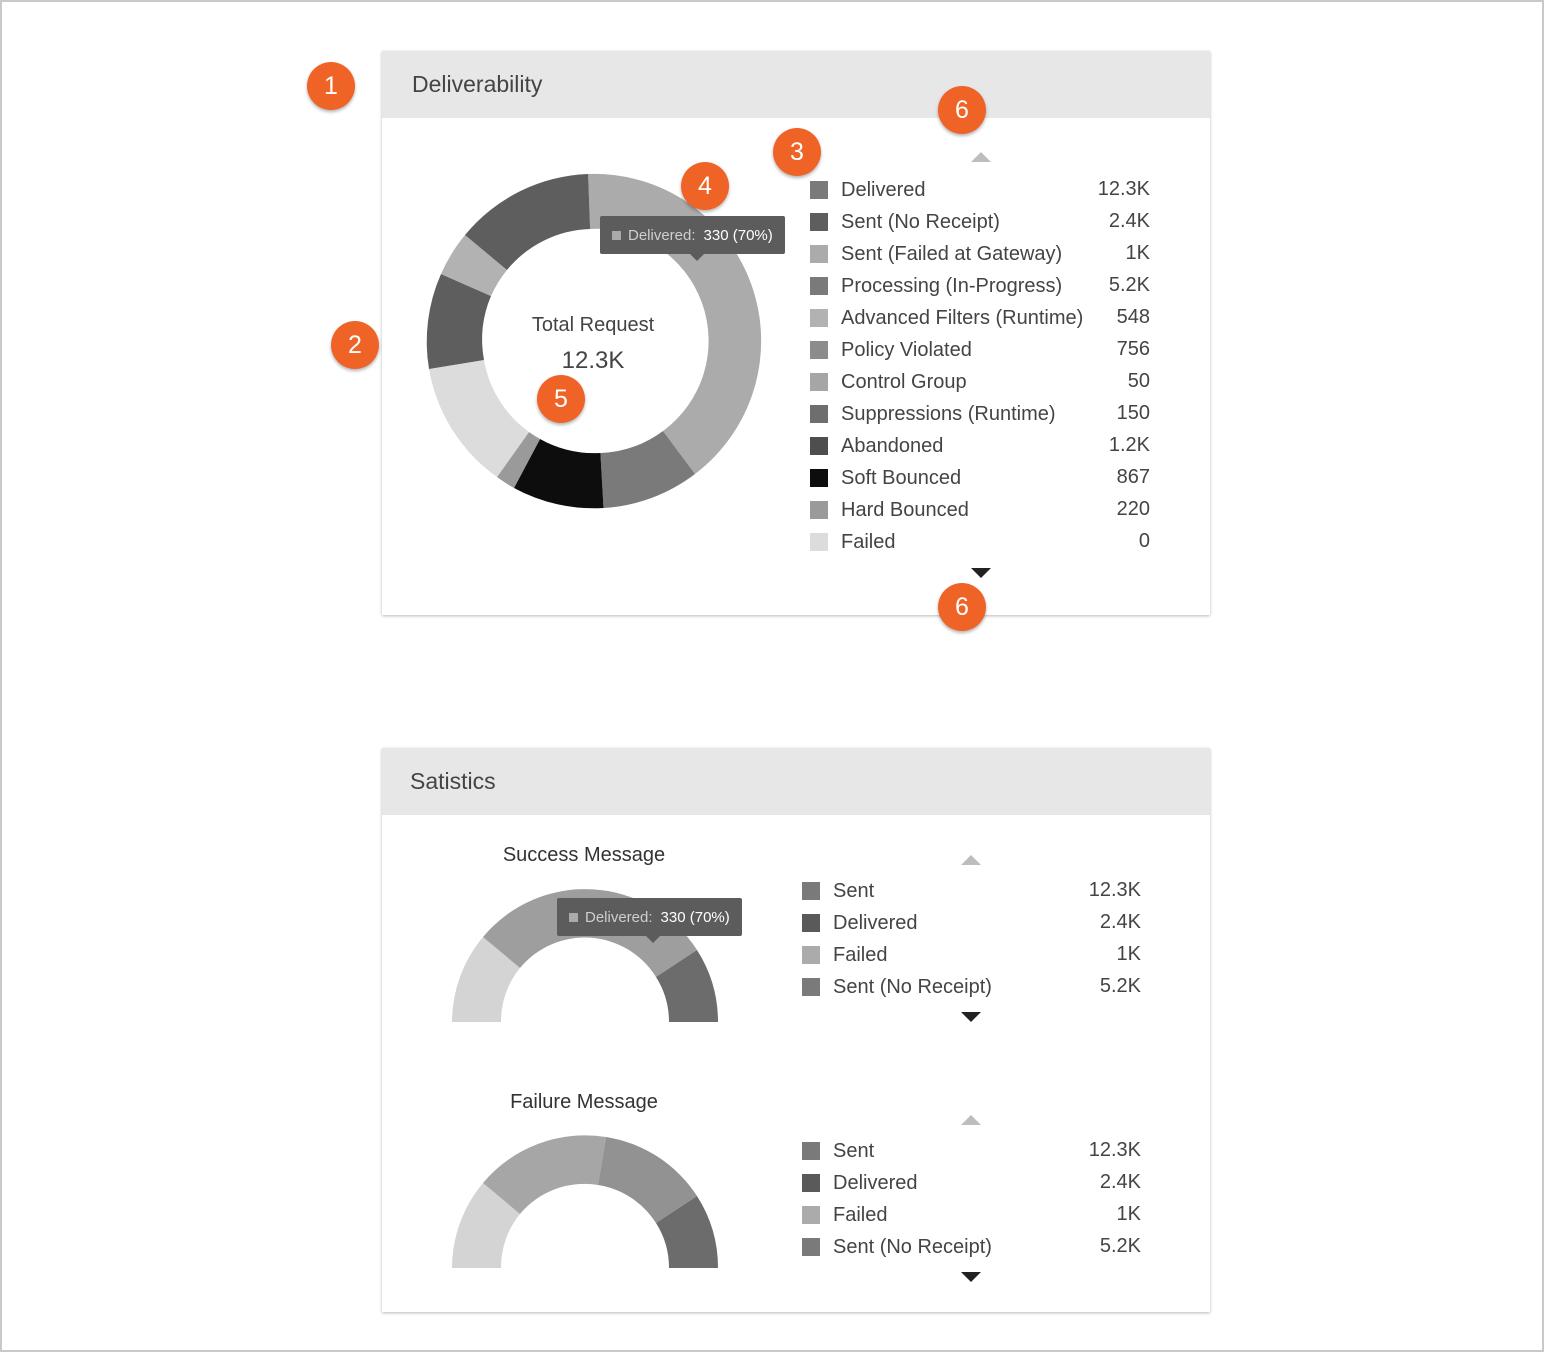  Describe the element at coordinates (892, 445) in the screenshot. I see `legend-label: Abandoned` at that location.